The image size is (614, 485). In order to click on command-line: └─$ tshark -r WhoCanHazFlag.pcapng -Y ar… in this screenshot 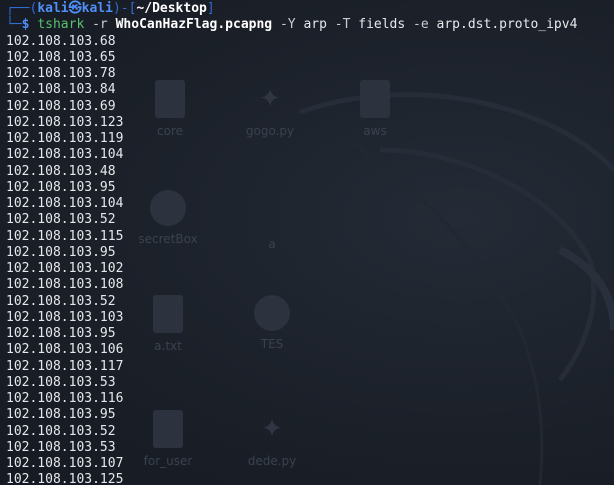, I will do `click(310, 25)`.